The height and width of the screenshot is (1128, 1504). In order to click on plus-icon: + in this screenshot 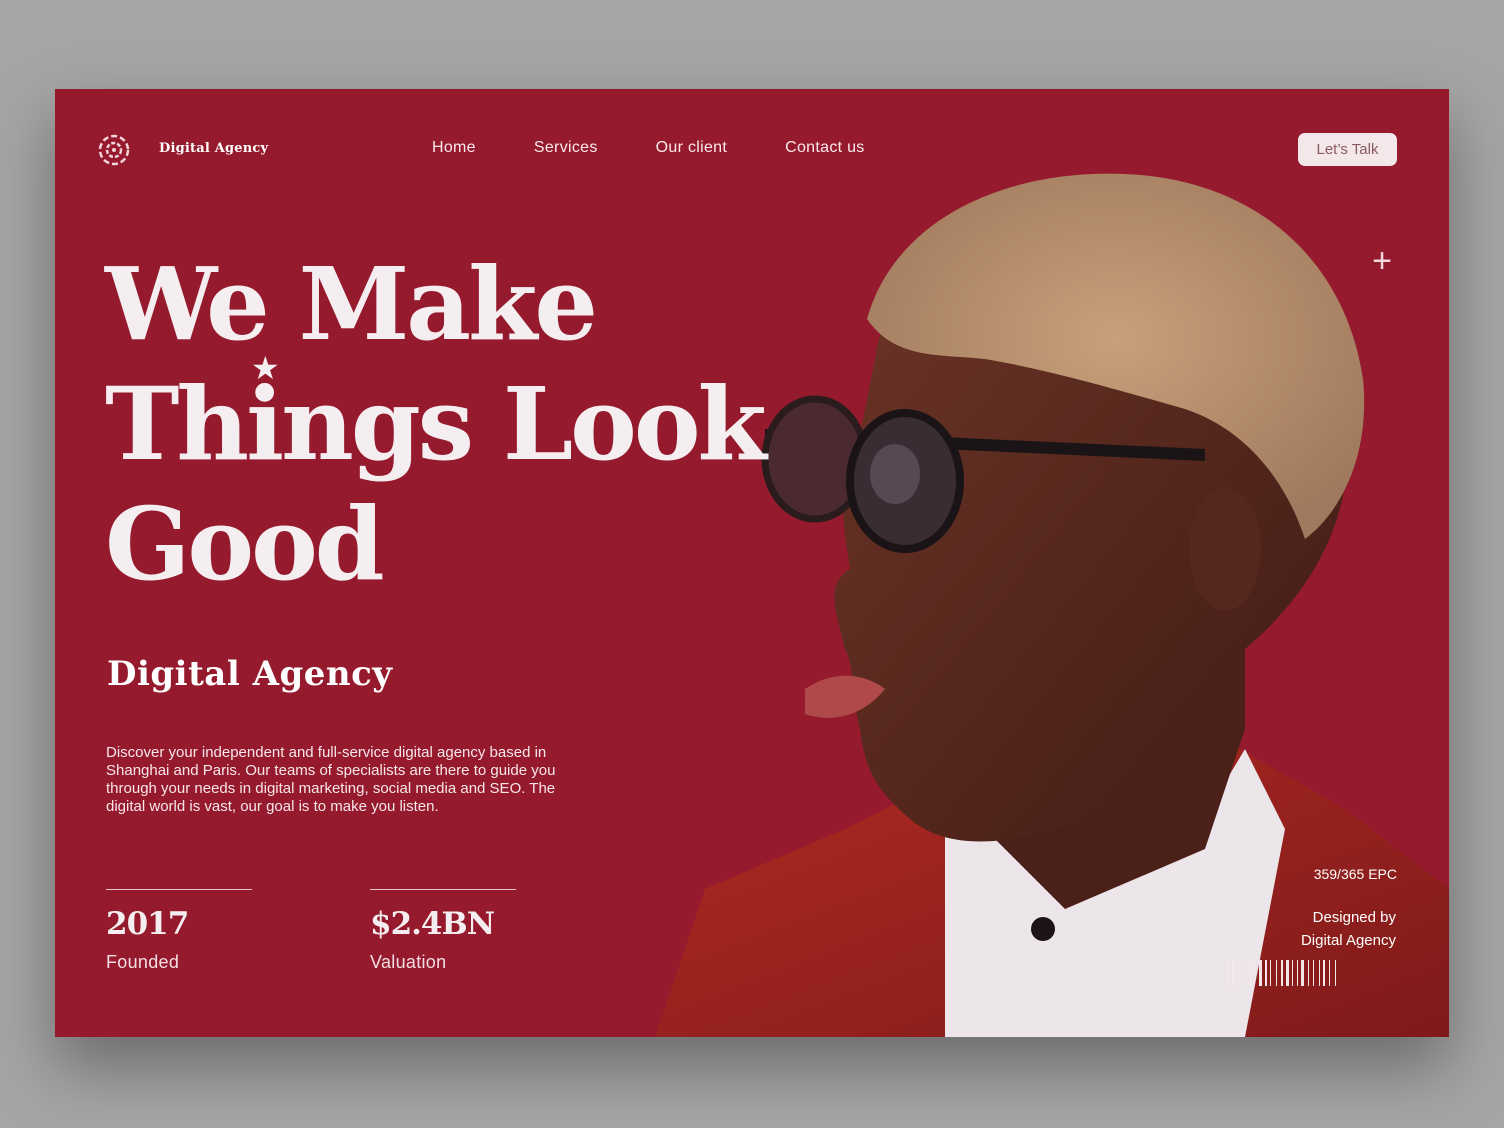, I will do `click(1382, 261)`.